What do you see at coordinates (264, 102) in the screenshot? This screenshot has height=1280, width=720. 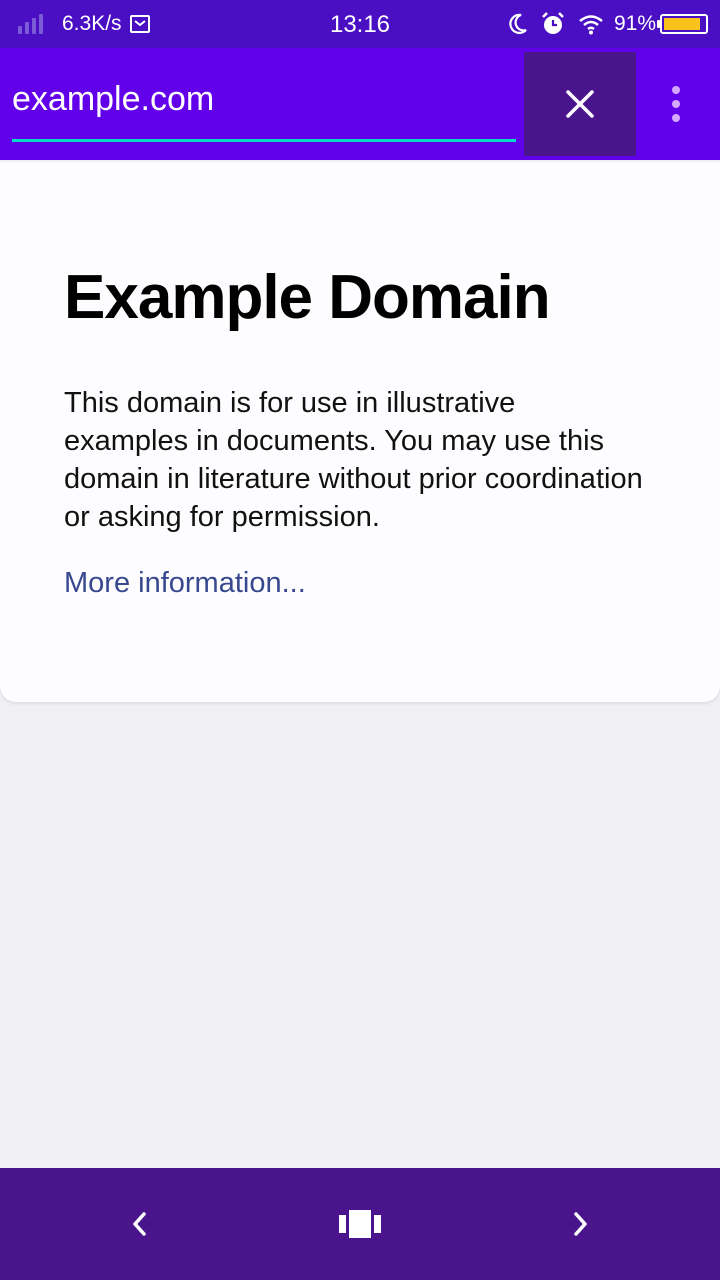 I see `url-field: example.com` at bounding box center [264, 102].